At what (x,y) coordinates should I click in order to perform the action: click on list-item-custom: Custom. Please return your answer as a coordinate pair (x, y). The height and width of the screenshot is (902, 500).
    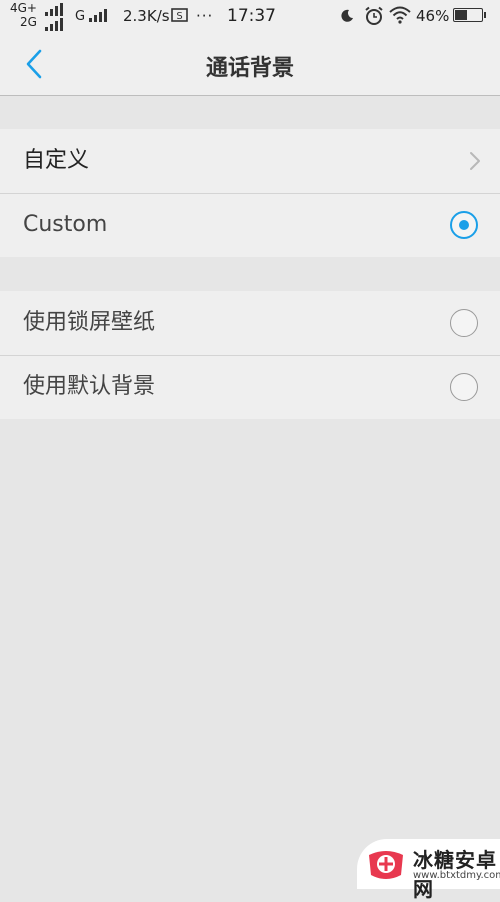
    Looking at the image, I should click on (250, 225).